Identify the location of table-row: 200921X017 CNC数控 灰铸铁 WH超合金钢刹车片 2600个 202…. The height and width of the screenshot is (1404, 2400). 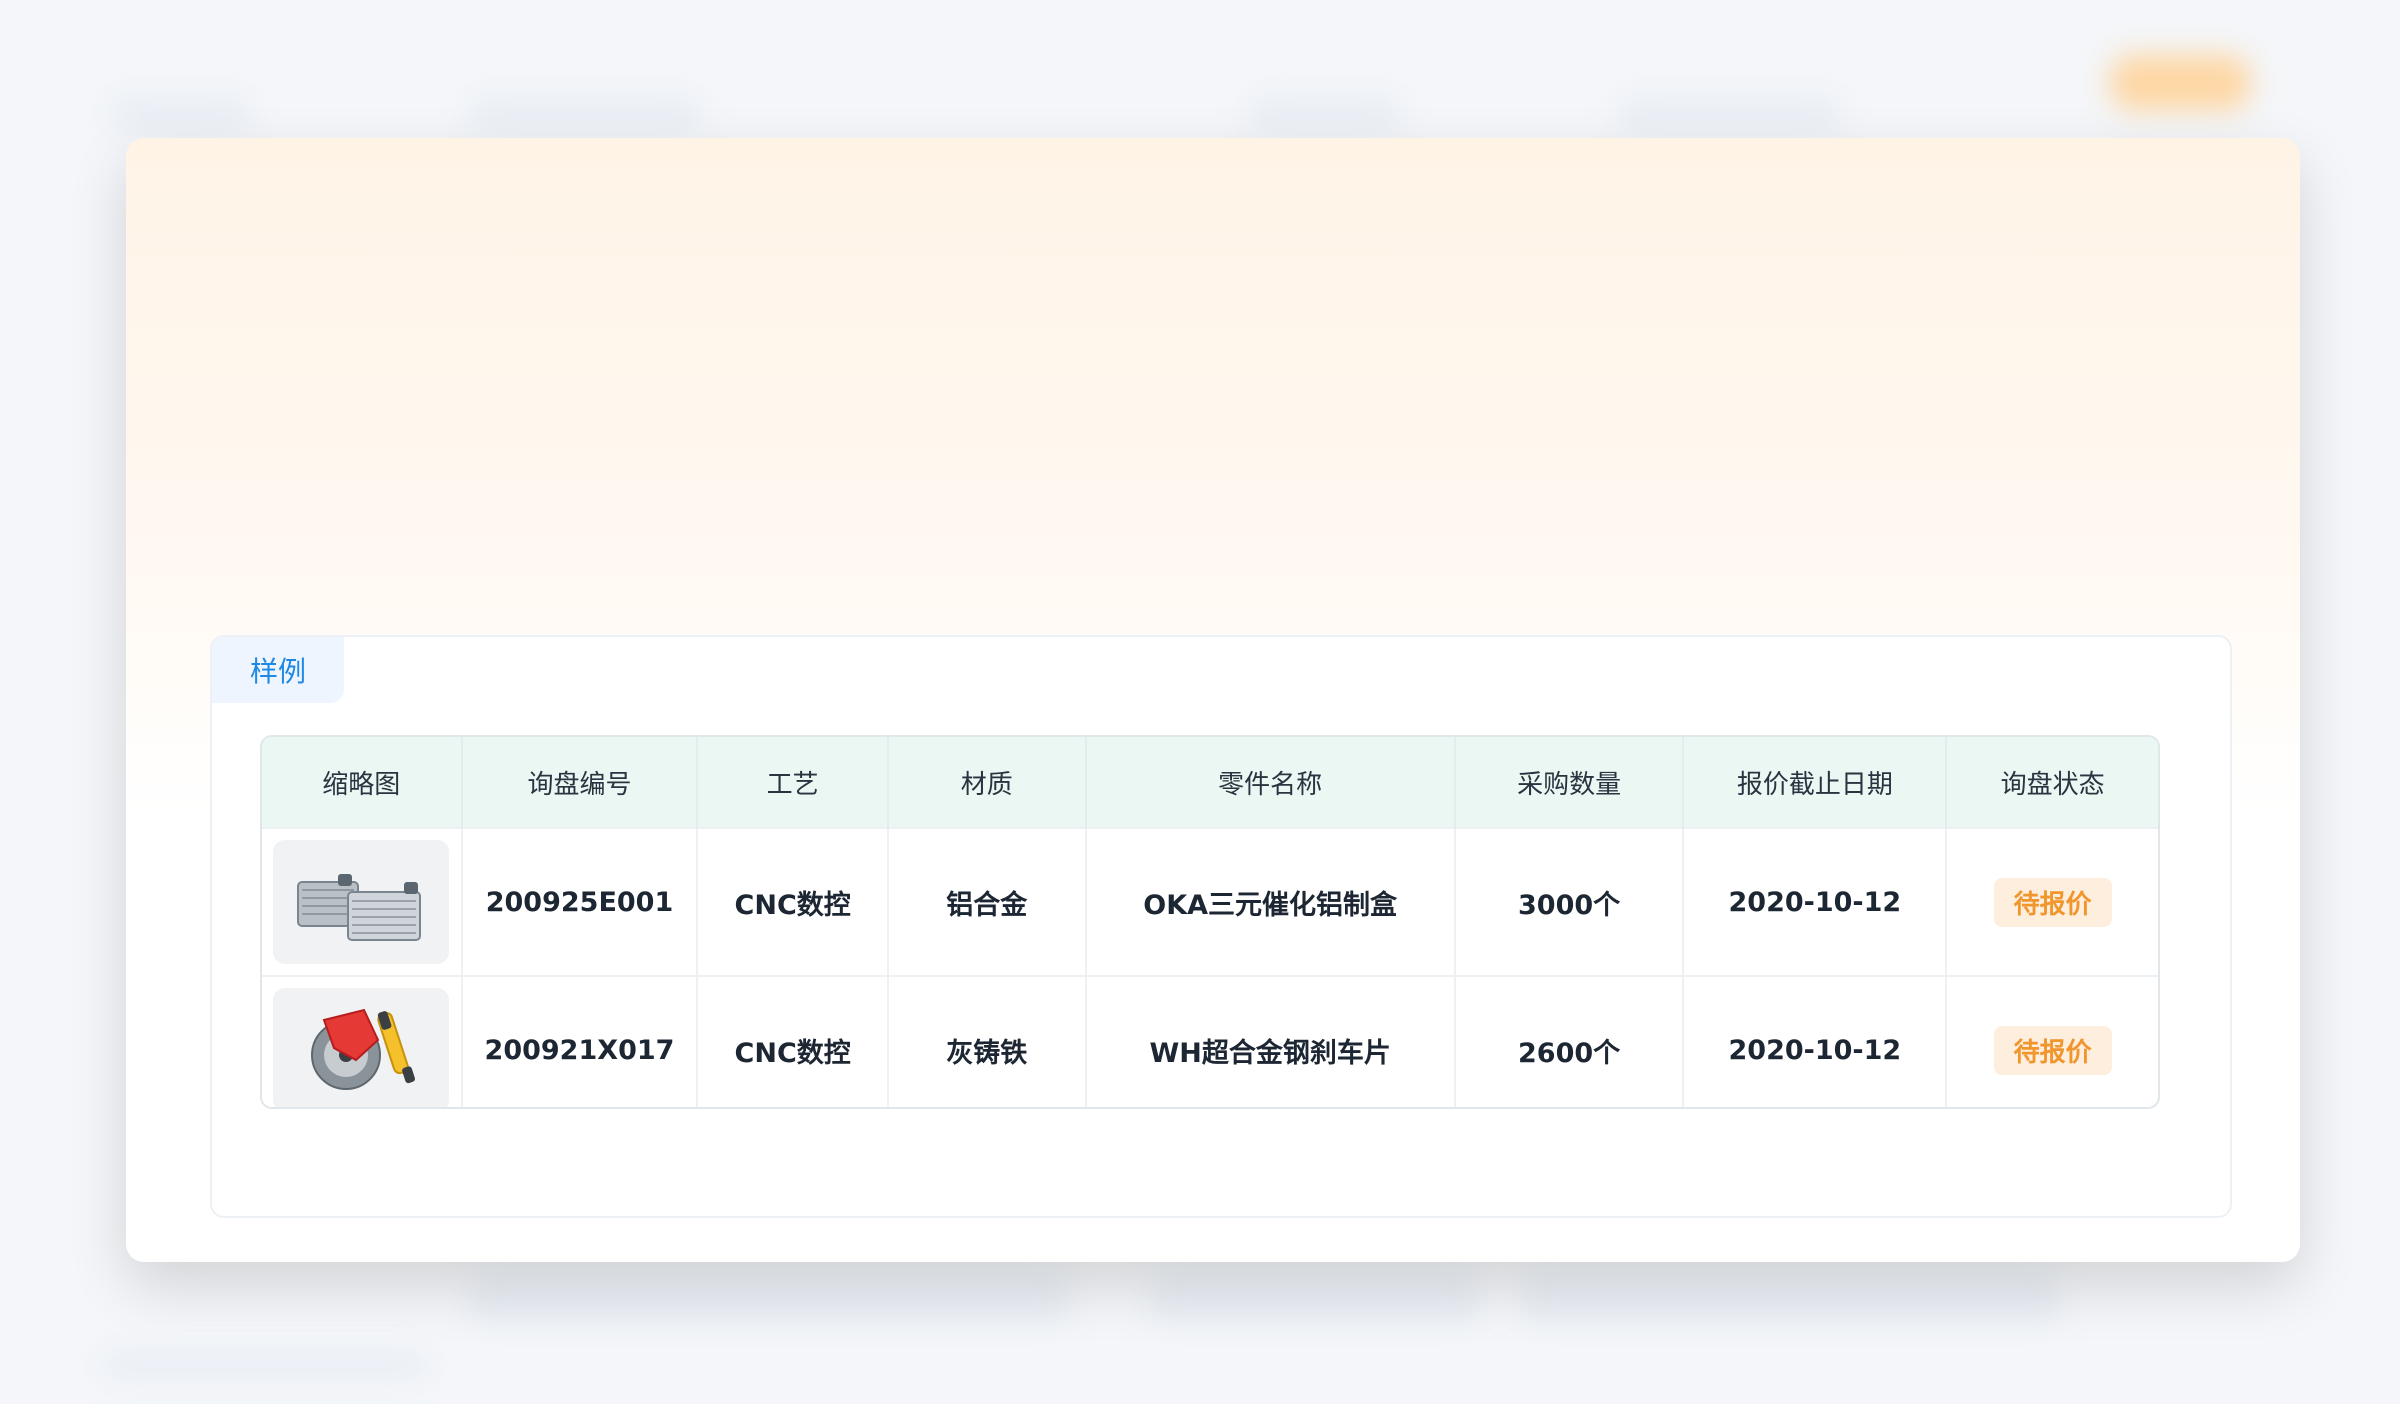
(1210, 1041).